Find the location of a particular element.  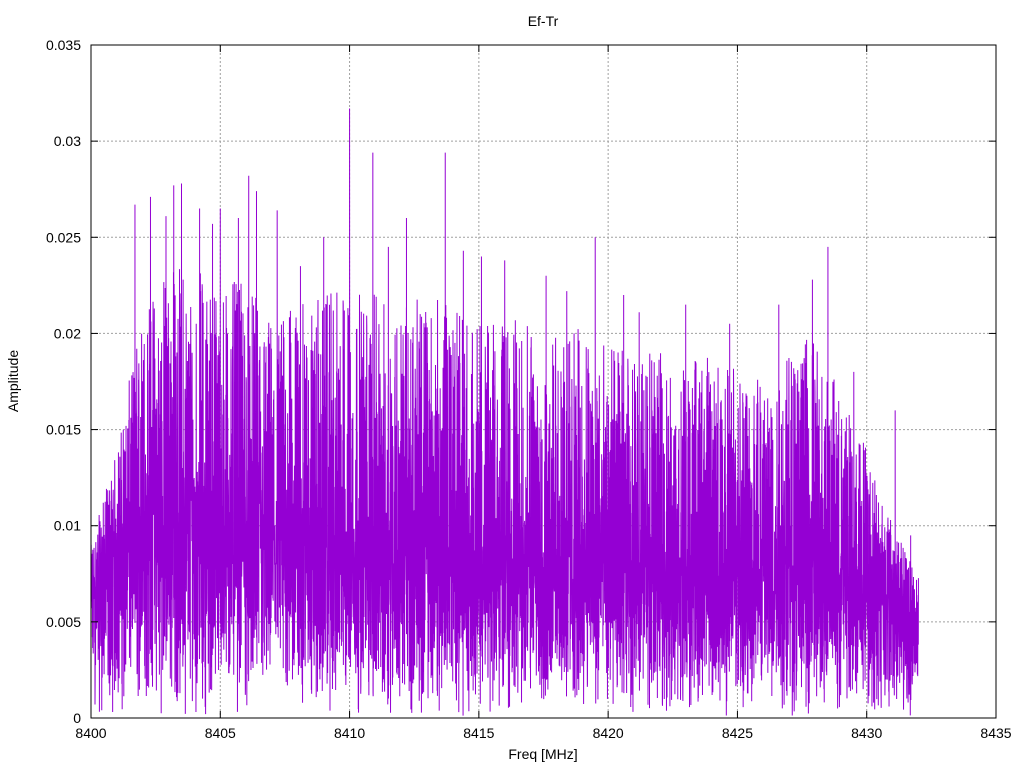

x-tick-label: 8415 is located at coordinates (478, 733).